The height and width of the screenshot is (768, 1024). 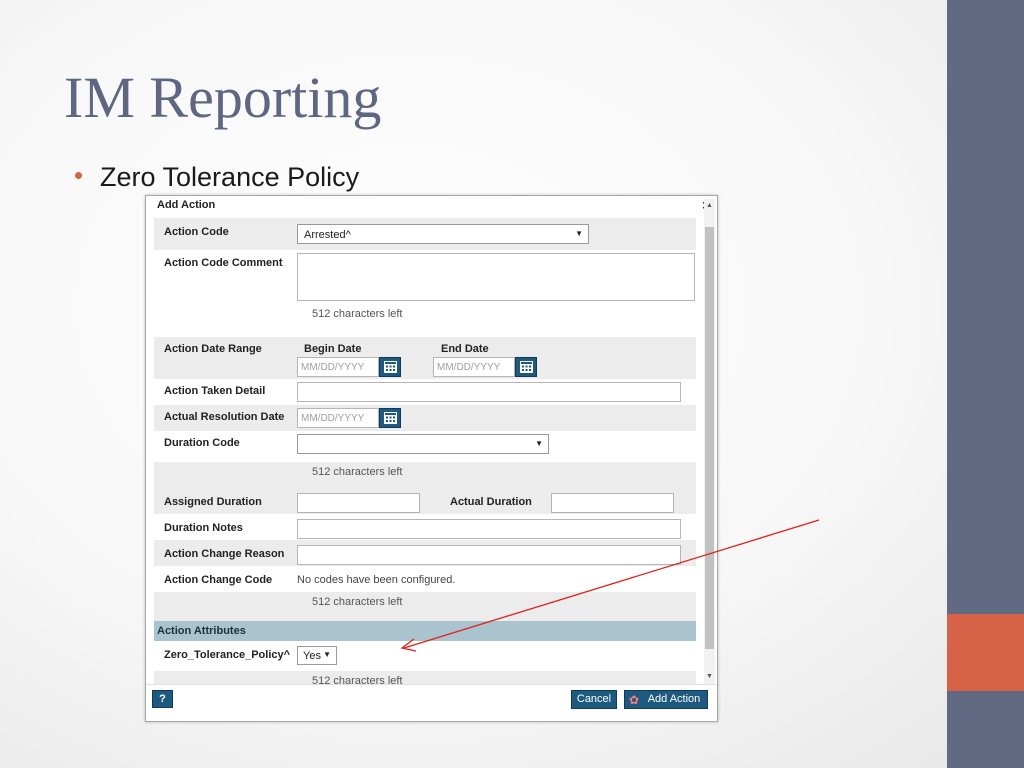 I want to click on action-code-comment-hint: 512 characters left, so click(x=357, y=314).